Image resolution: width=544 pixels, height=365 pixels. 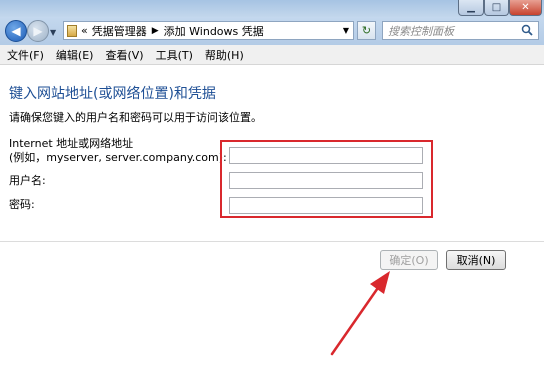 I want to click on page-title: 键入网站地址(或网络位置)和凭据, so click(x=112, y=94).